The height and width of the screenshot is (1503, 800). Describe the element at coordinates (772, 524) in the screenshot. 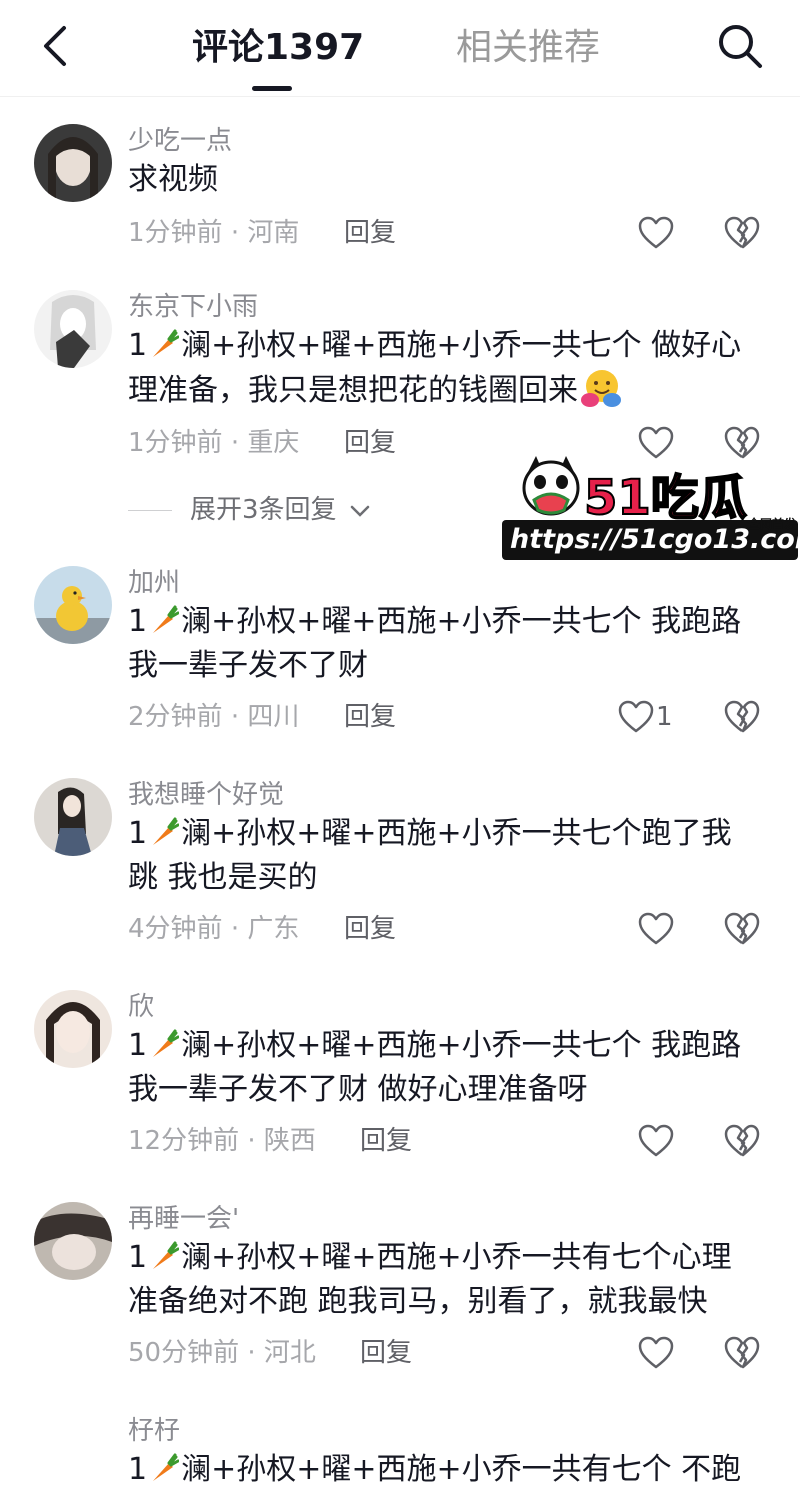

I see `watermark-badge: 全网首发` at that location.